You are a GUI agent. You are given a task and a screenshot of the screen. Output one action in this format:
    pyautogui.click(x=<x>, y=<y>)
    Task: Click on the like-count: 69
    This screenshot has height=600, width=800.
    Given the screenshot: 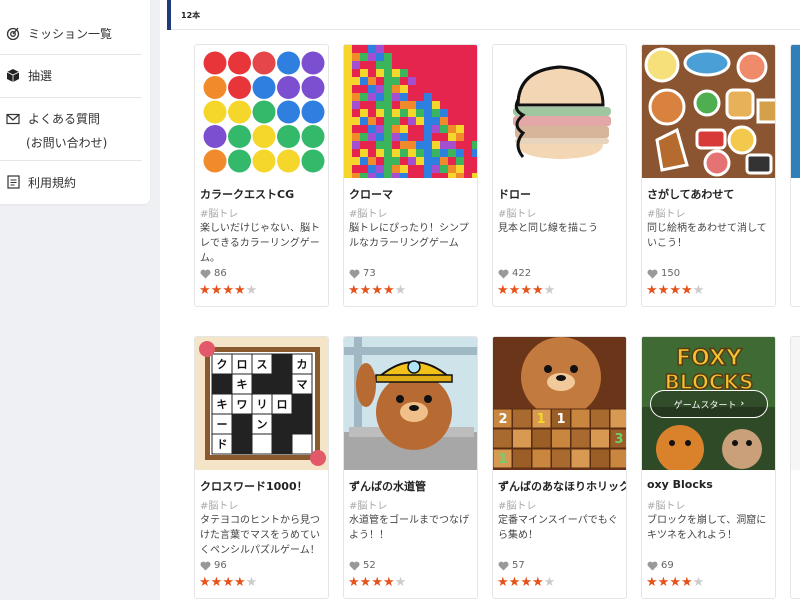 What is the action you would take?
    pyautogui.click(x=660, y=565)
    